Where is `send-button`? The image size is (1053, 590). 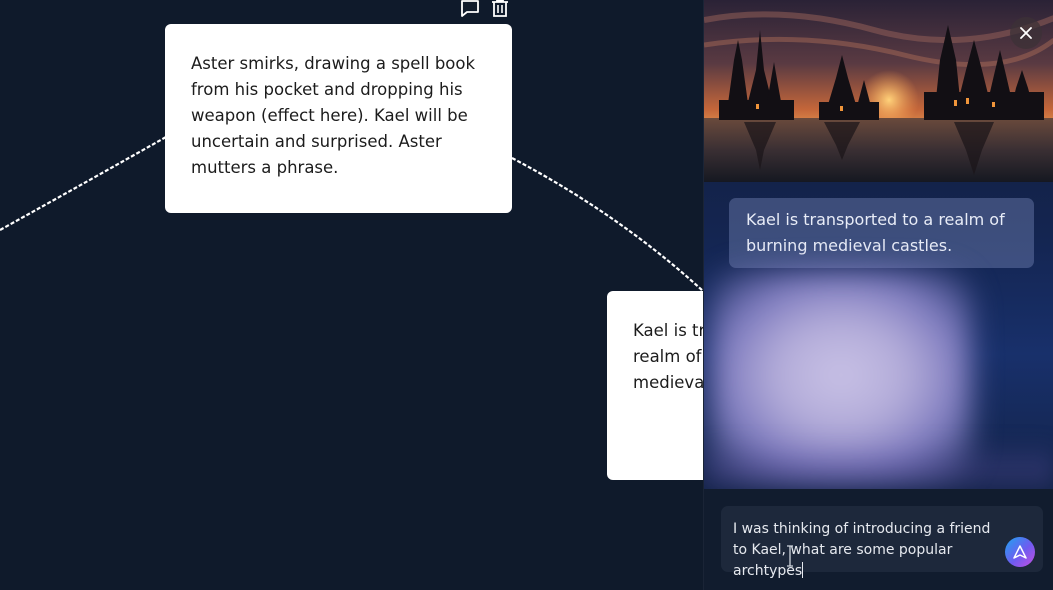 send-button is located at coordinates (1020, 552).